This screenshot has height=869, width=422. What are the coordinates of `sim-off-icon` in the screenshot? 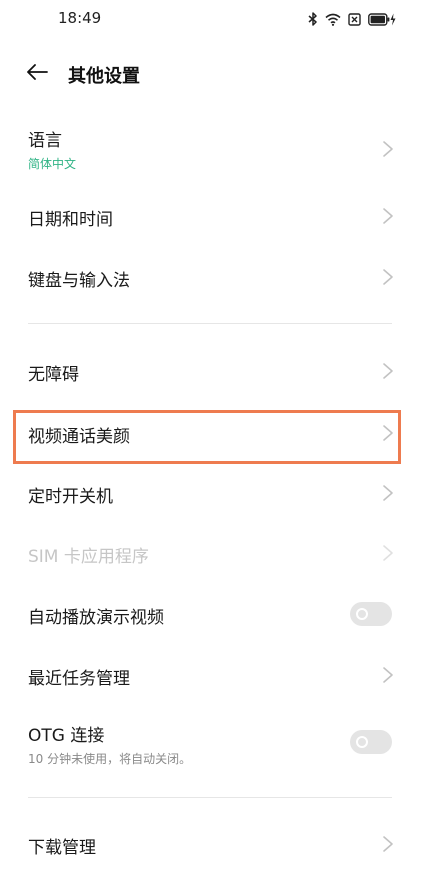 It's located at (354, 19).